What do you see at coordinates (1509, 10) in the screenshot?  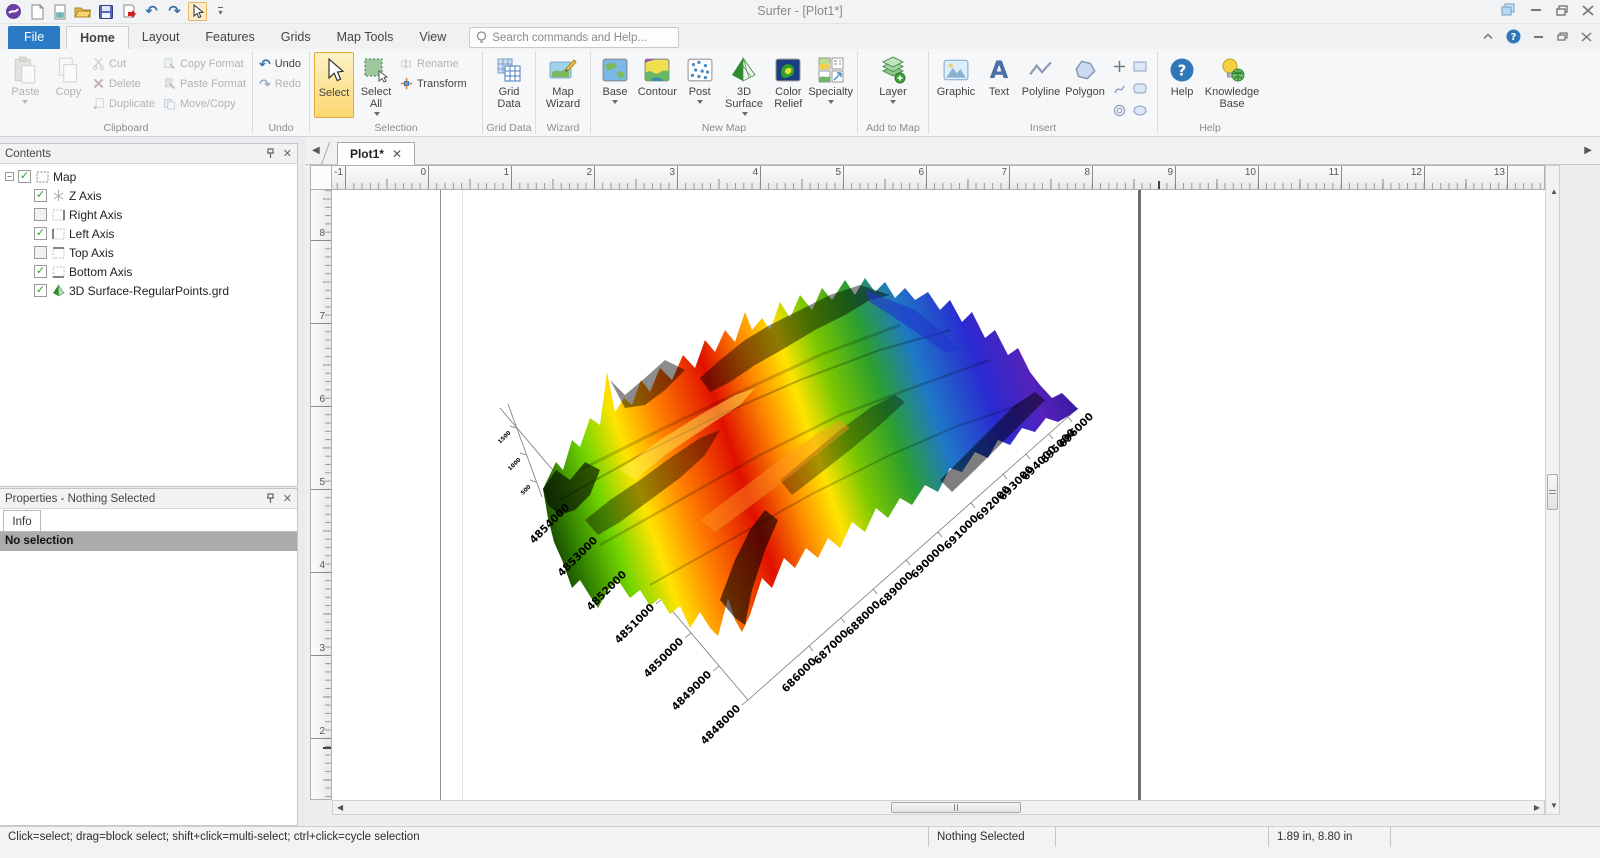 I see `cascade-windows-icon` at bounding box center [1509, 10].